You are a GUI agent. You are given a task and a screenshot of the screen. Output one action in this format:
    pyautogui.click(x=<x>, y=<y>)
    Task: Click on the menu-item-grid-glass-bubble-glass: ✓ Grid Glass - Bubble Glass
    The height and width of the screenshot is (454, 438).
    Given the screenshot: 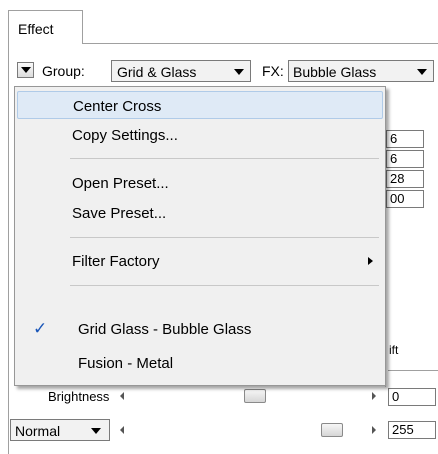 What is the action you would take?
    pyautogui.click(x=200, y=329)
    